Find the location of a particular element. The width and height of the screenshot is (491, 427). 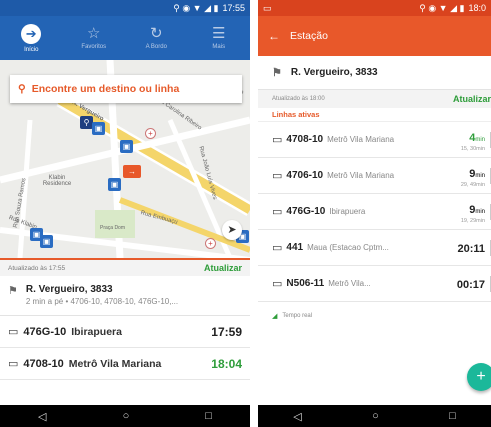

my-location-button: ➤ is located at coordinates (232, 230).